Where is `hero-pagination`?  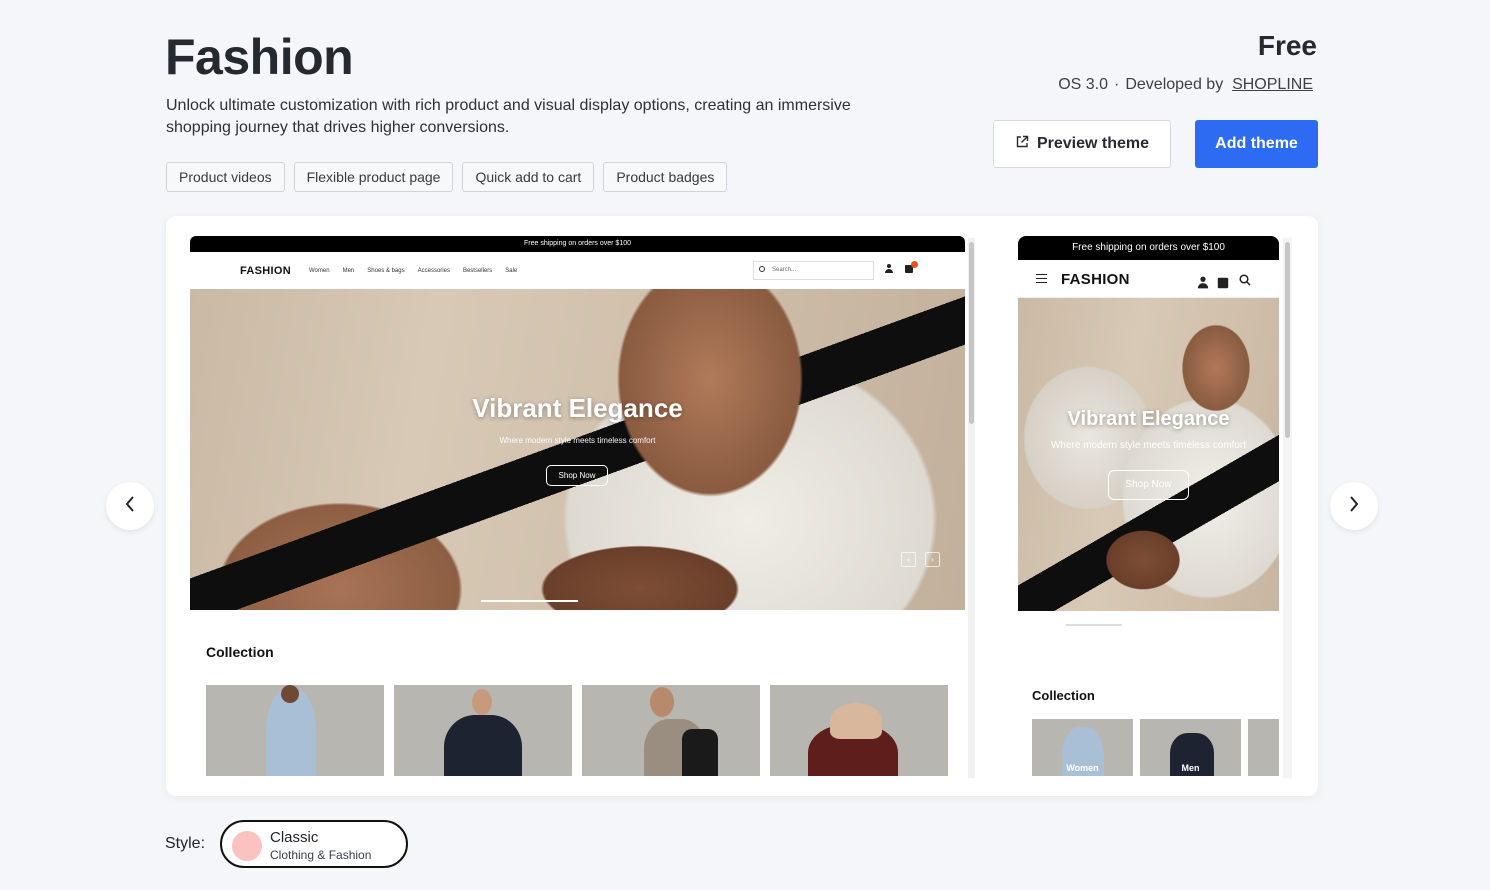 hero-pagination is located at coordinates (529, 601).